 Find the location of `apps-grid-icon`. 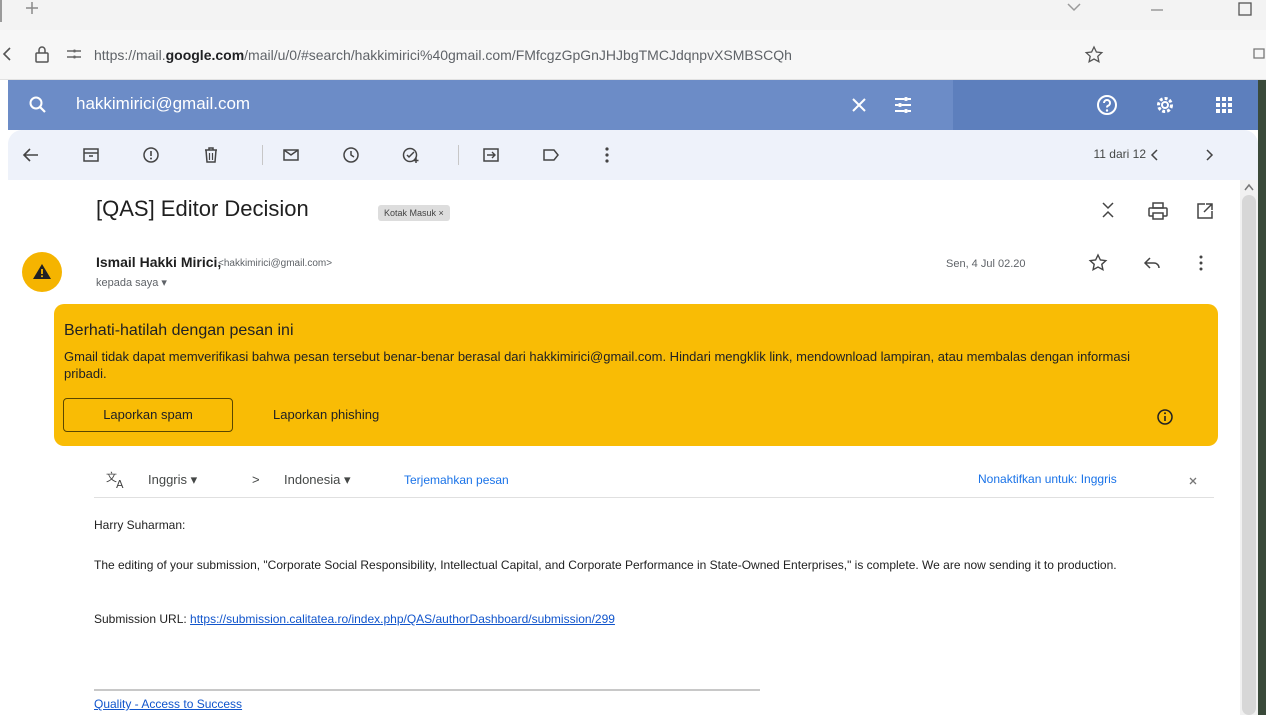

apps-grid-icon is located at coordinates (1224, 105).